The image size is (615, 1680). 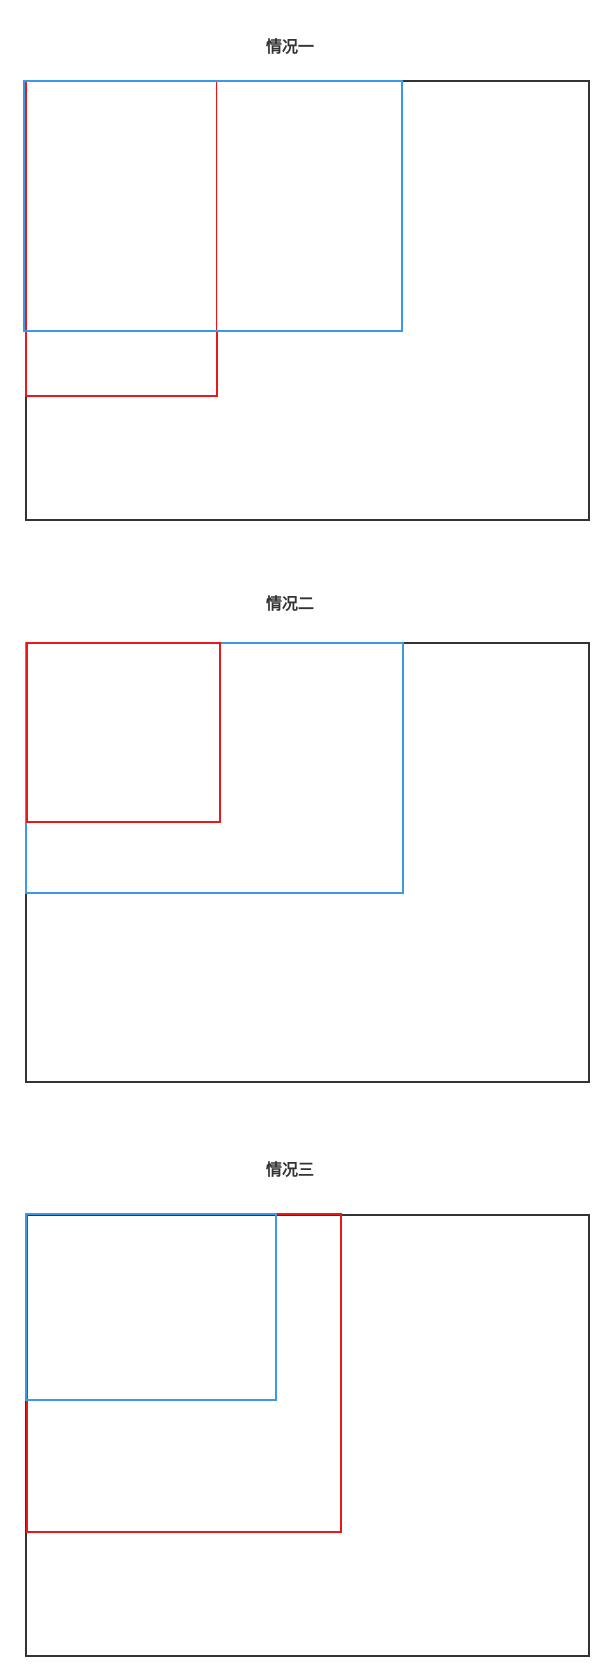 What do you see at coordinates (217, 206) in the screenshot?
I see `case-1-divider-line` at bounding box center [217, 206].